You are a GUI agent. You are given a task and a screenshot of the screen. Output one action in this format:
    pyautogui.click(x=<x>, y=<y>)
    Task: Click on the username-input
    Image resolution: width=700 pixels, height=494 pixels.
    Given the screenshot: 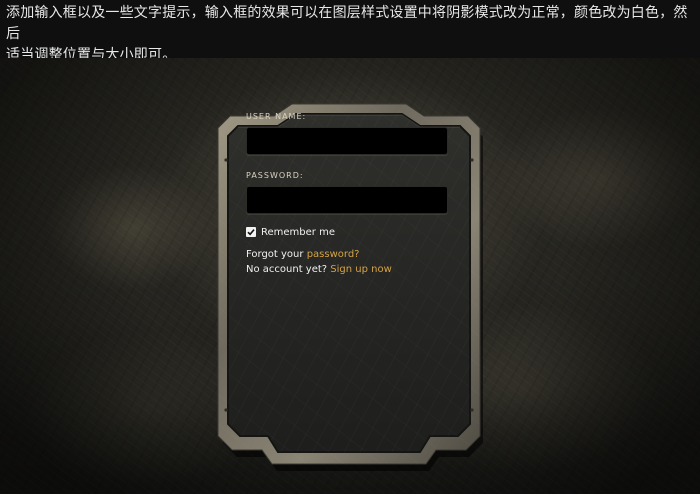 What is the action you would take?
    pyautogui.click(x=347, y=141)
    